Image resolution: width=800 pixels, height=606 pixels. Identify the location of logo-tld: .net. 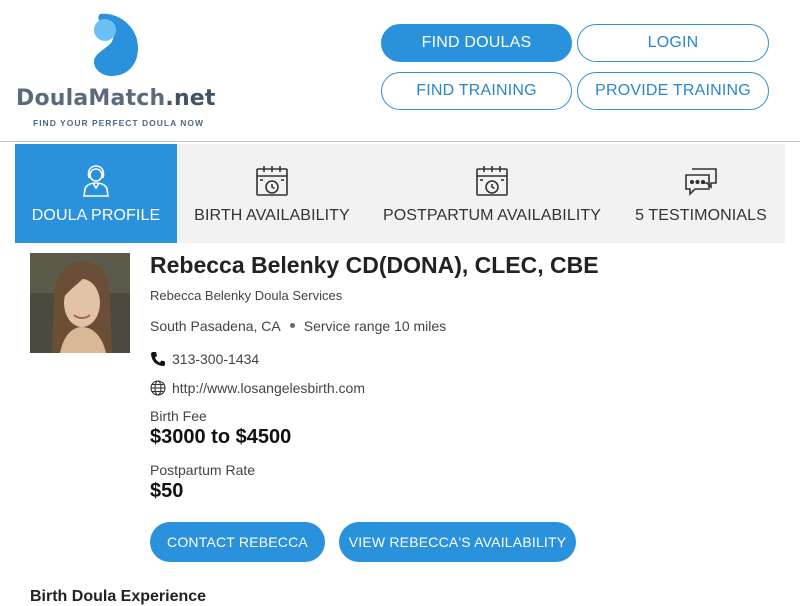
(190, 98).